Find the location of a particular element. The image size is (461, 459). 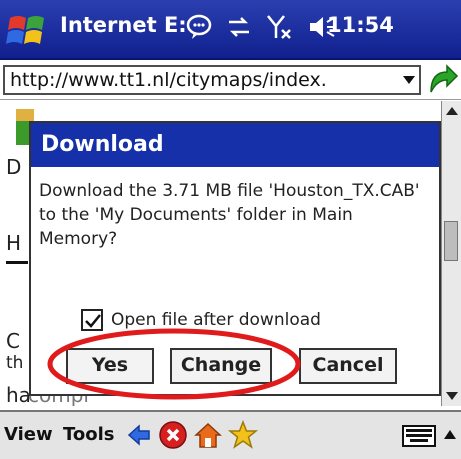

tools-menu: Tools is located at coordinates (89, 434).